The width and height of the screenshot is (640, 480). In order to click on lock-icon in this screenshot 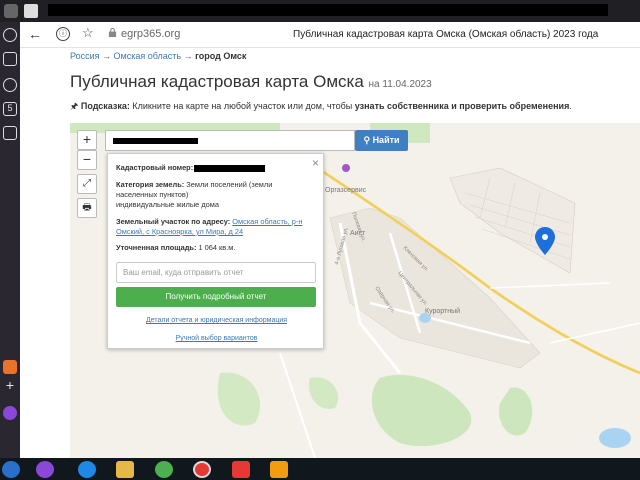, I will do `click(112, 32)`.